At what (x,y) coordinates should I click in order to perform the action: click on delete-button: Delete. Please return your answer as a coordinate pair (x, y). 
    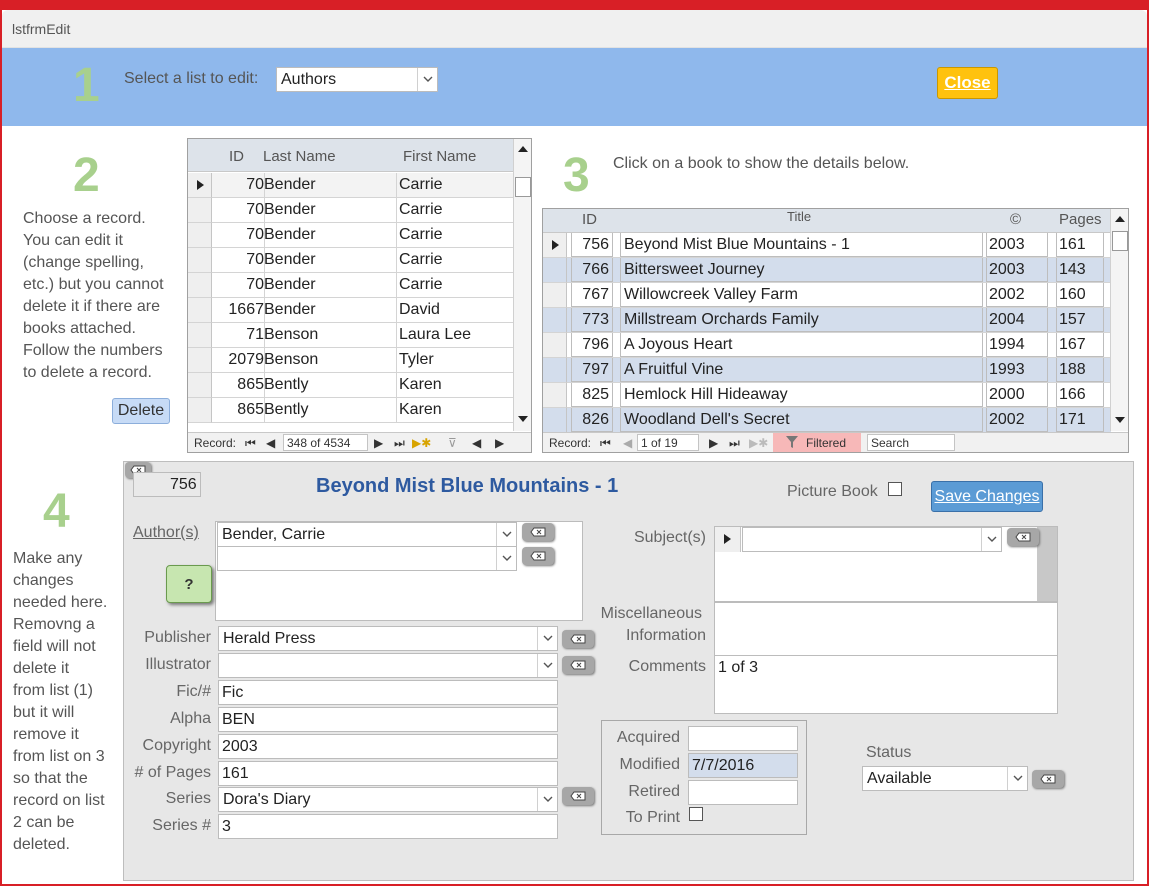
    Looking at the image, I should click on (141, 411).